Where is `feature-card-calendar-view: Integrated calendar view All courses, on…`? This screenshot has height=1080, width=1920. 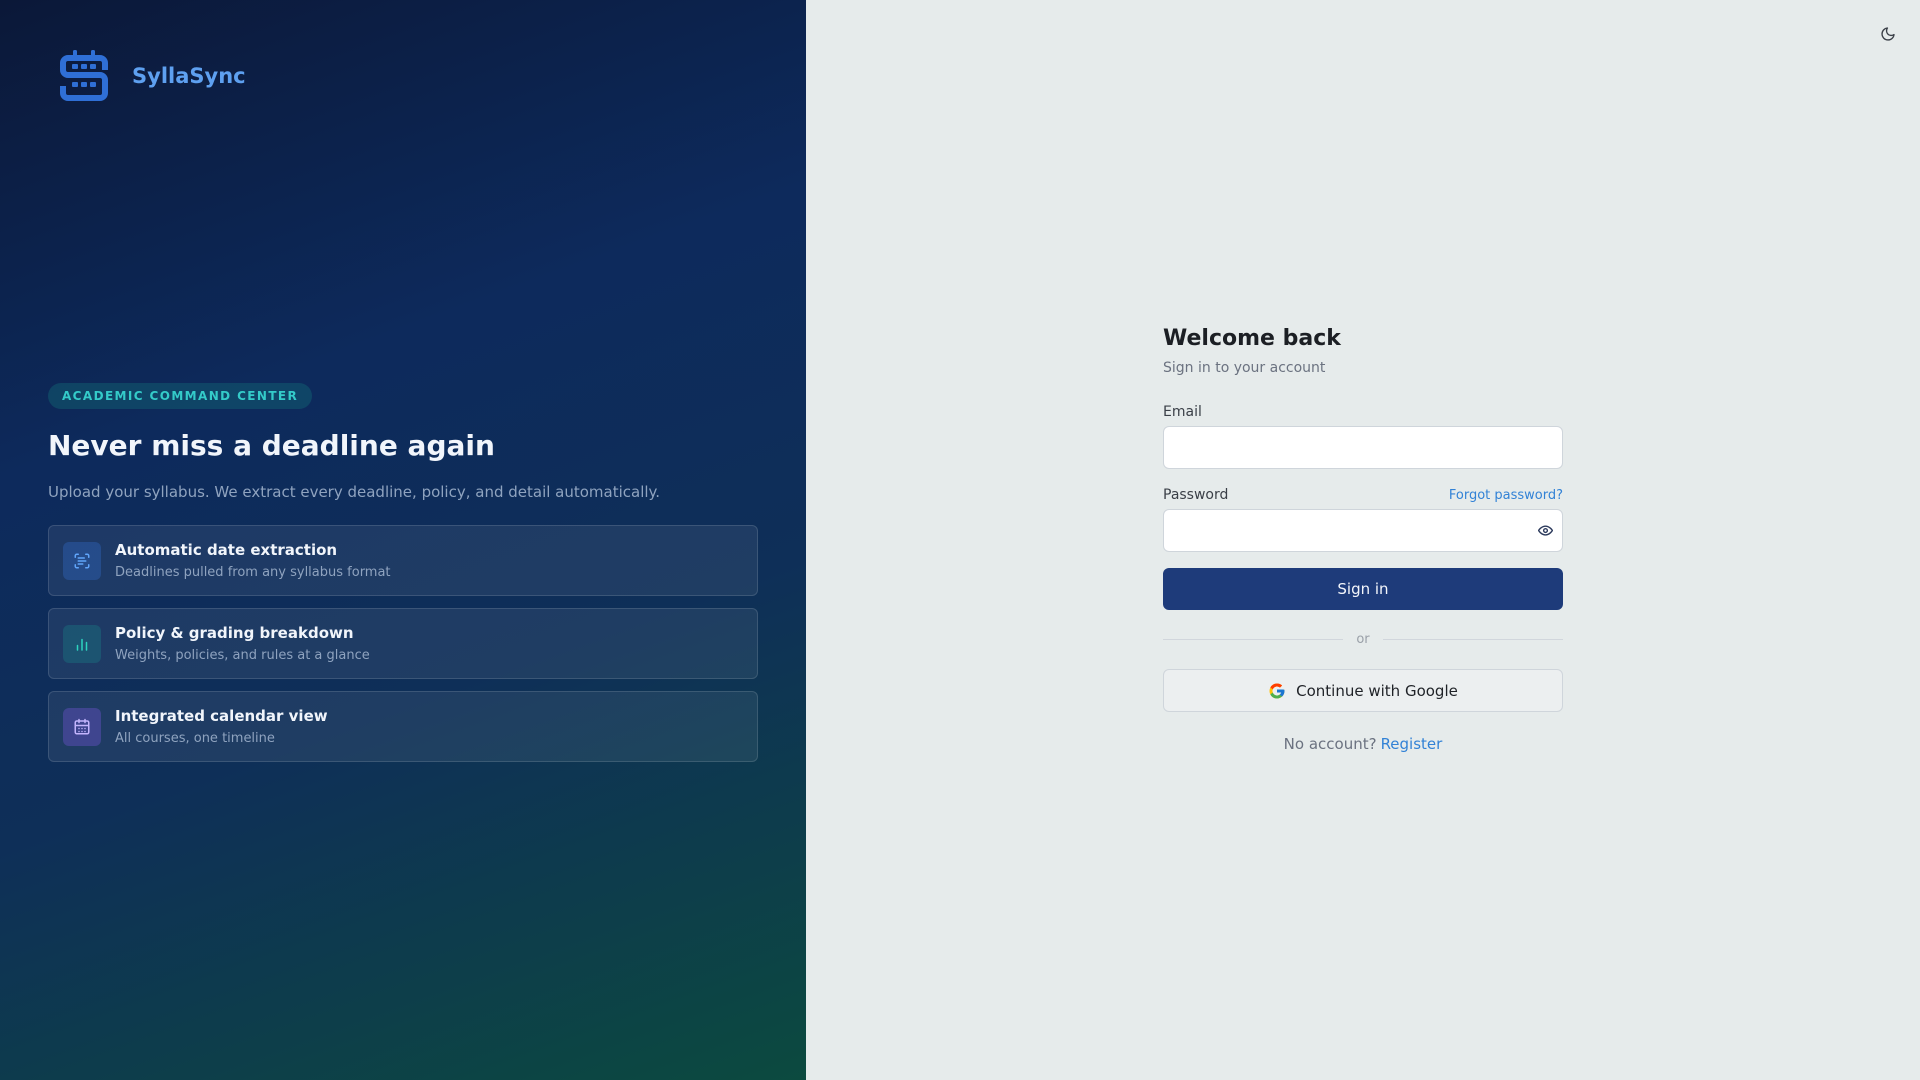
feature-card-calendar-view: Integrated calendar view All courses, on… is located at coordinates (403, 726).